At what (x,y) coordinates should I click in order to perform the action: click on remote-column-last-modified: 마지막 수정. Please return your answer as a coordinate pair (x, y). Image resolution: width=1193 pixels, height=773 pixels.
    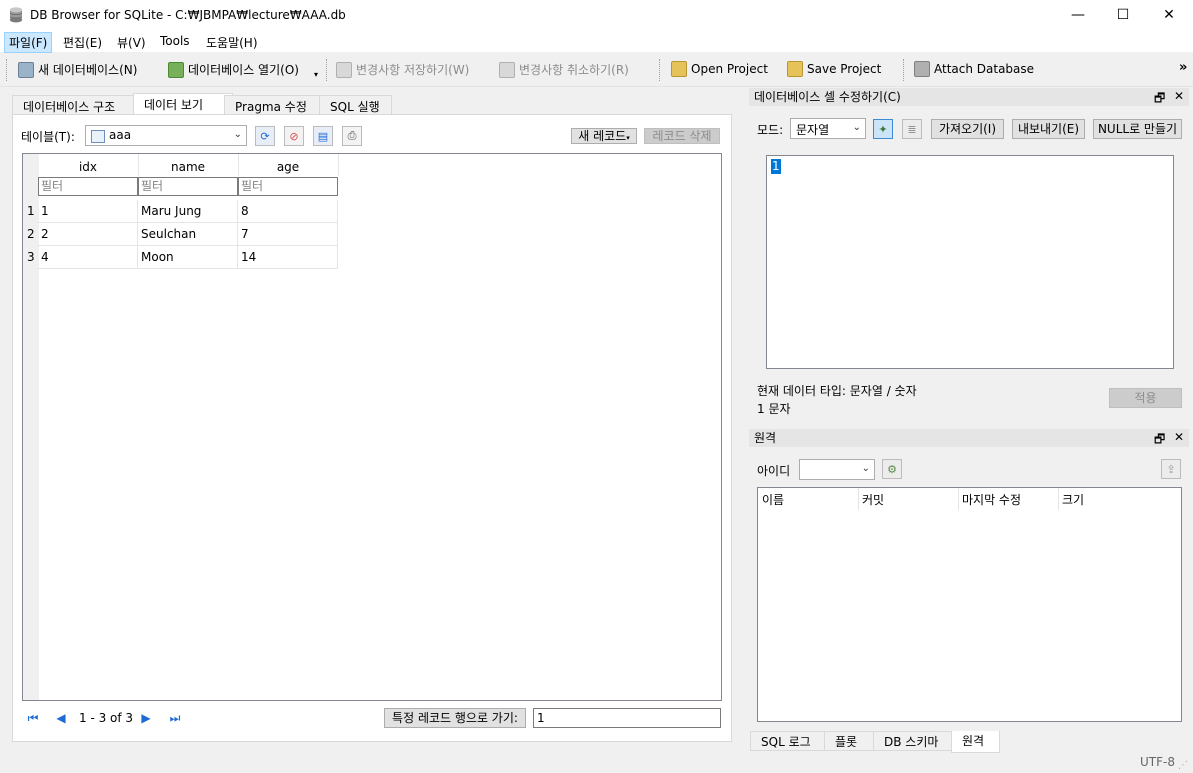
    Looking at the image, I should click on (991, 499).